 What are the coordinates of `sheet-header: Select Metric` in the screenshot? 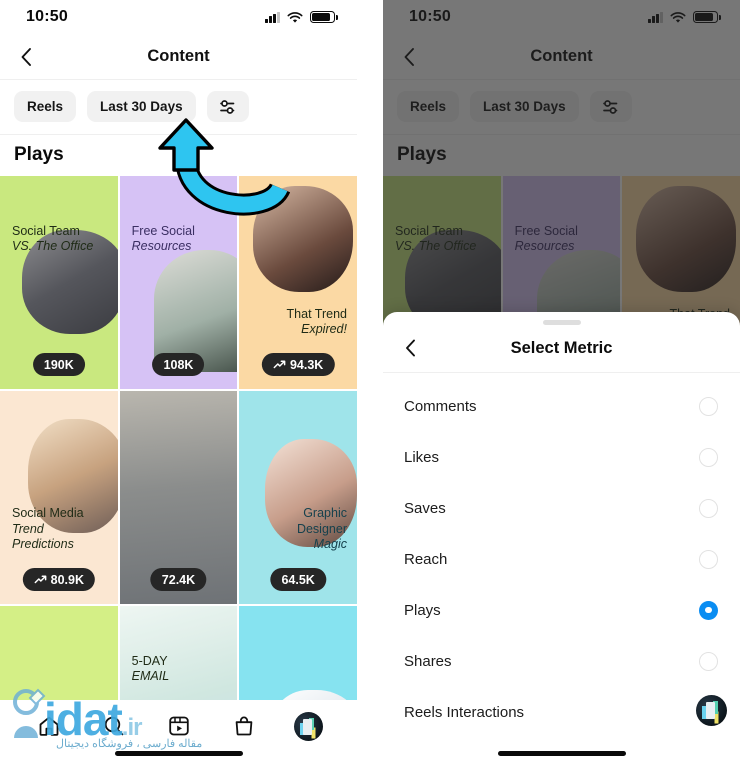 It's located at (561, 349).